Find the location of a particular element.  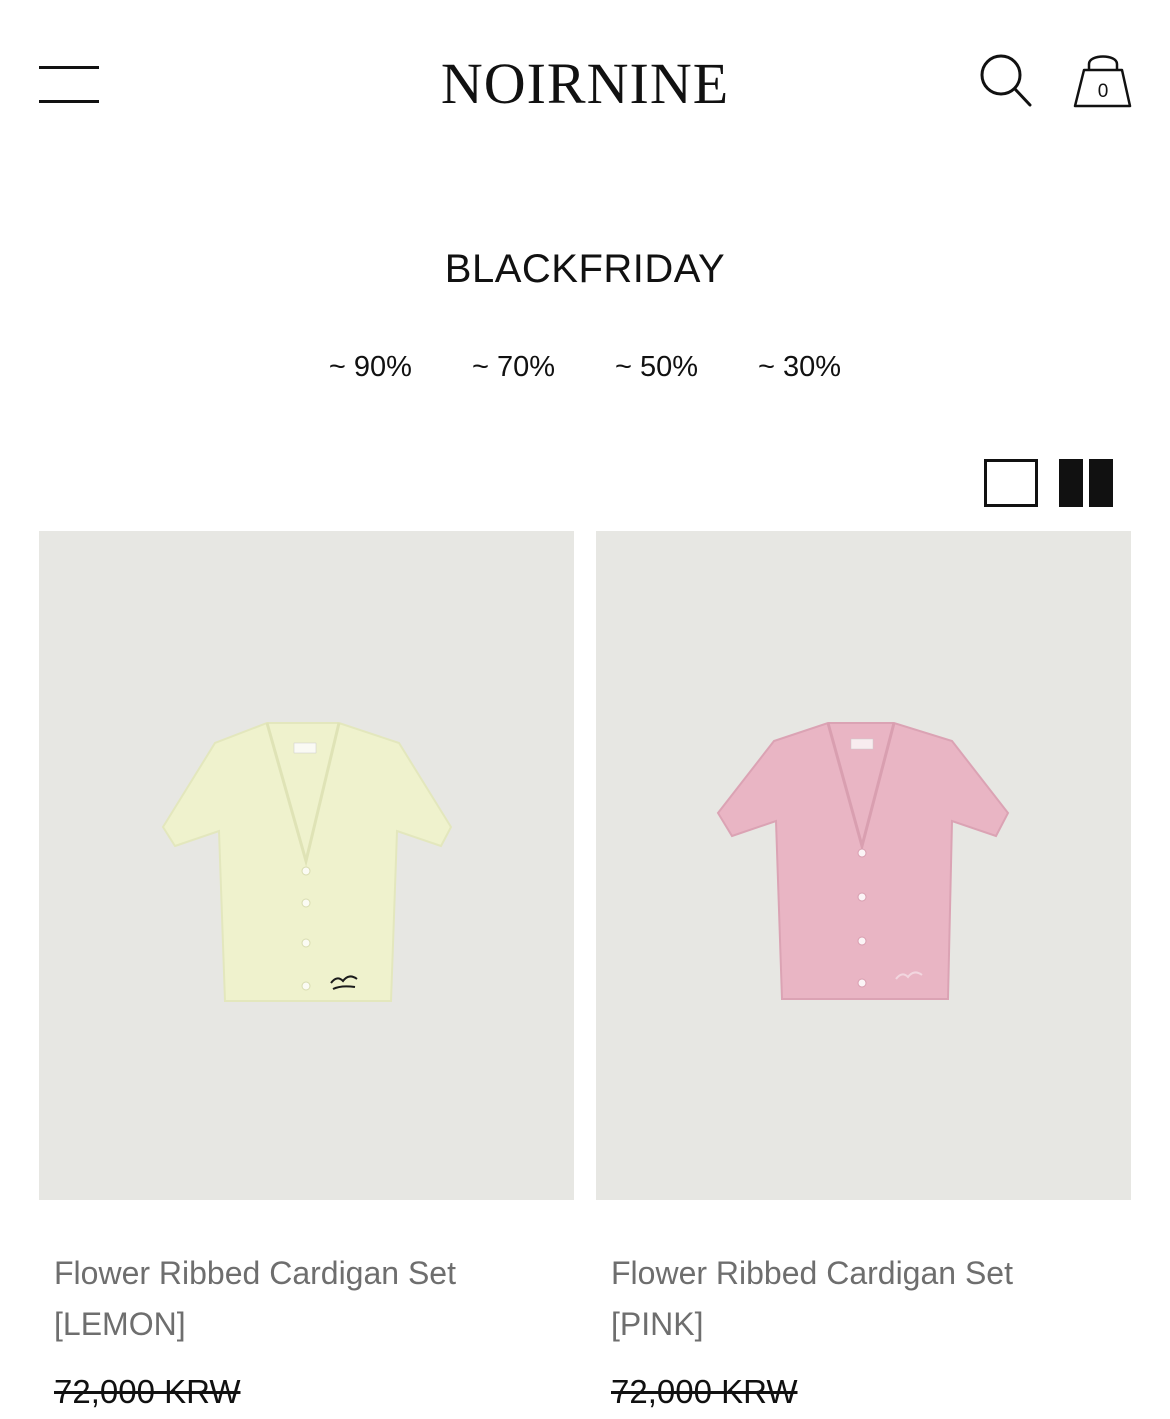

product-color-variant: [LEMON] is located at coordinates (120, 1324).